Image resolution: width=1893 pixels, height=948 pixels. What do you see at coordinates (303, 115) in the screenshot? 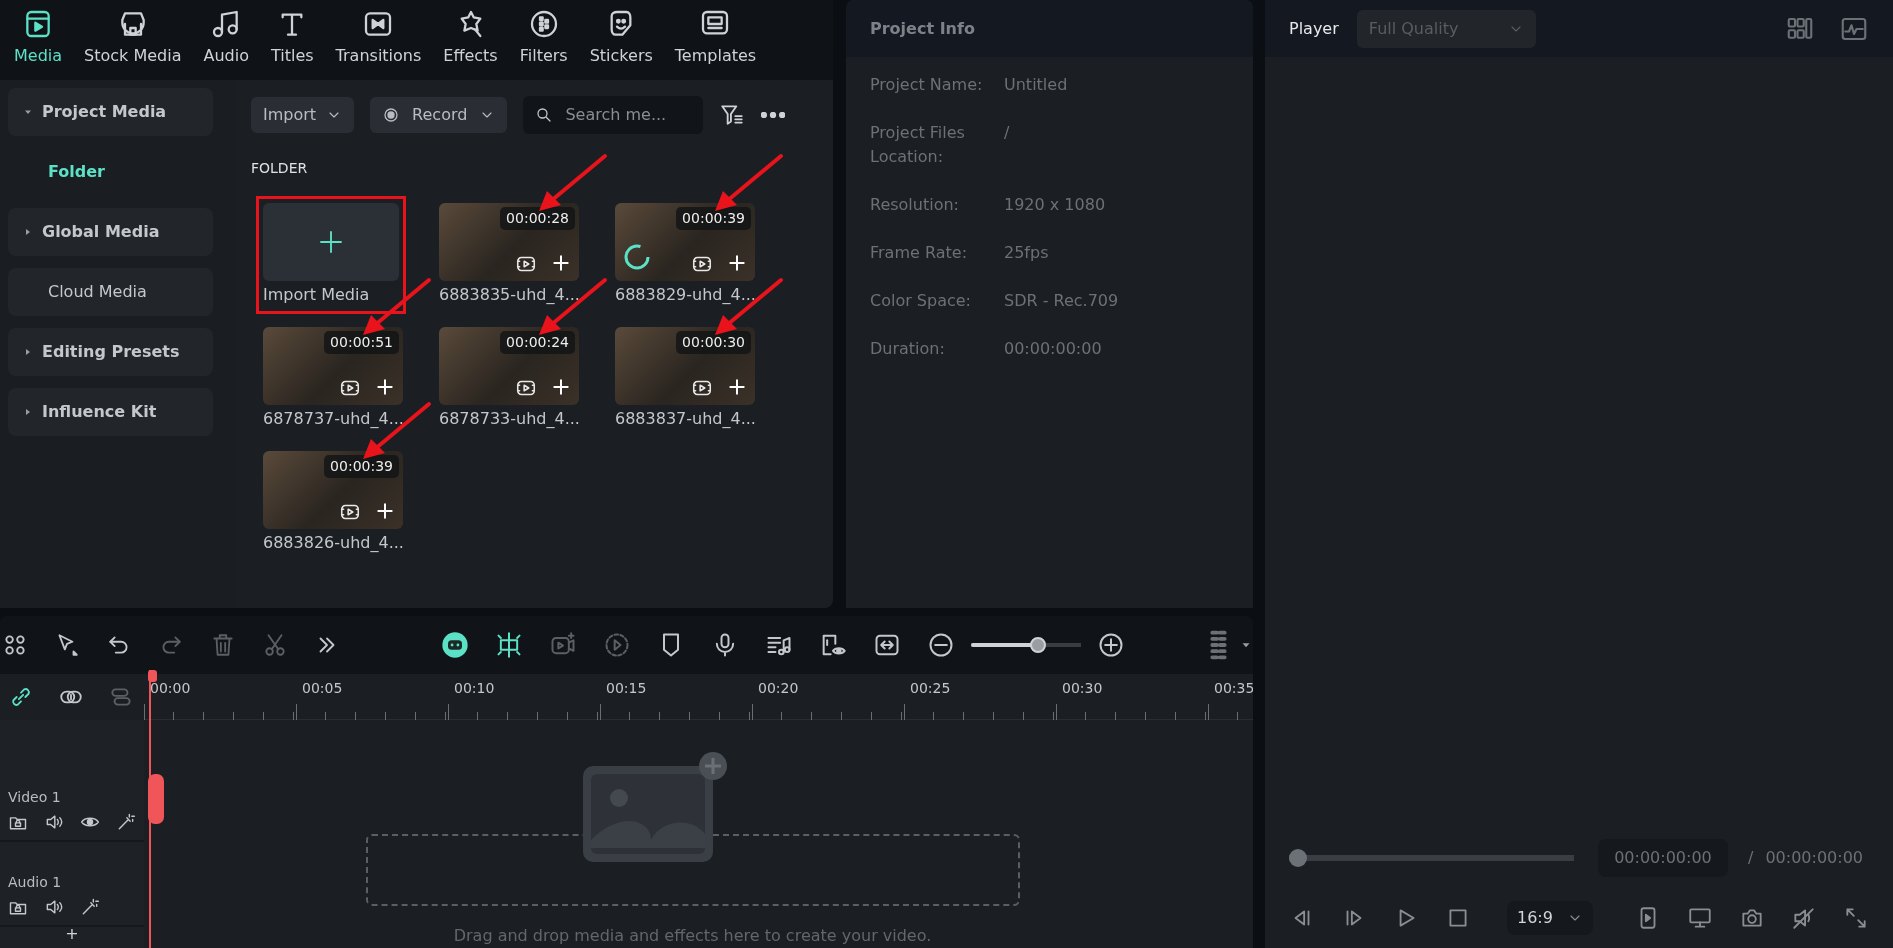
I see `import-dropdown: Import` at bounding box center [303, 115].